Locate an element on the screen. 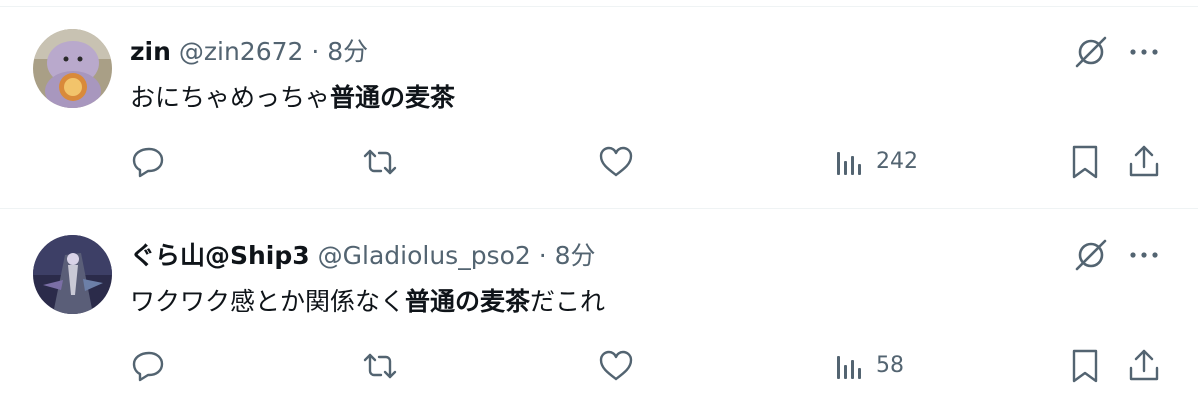 This screenshot has height=409, width=1198. author-handle: @Gladiolus_pso2 is located at coordinates (424, 255).